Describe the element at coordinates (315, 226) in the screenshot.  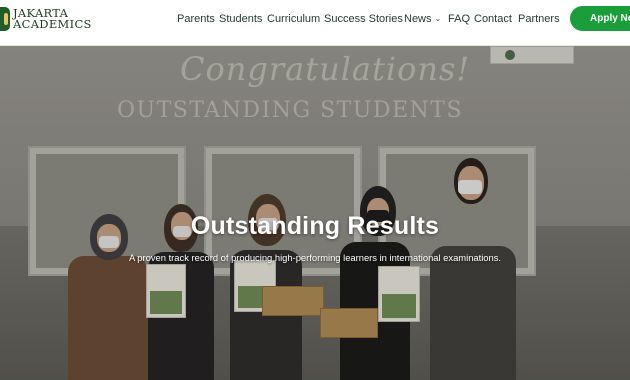
I see `hero-title: Outstanding Results` at that location.